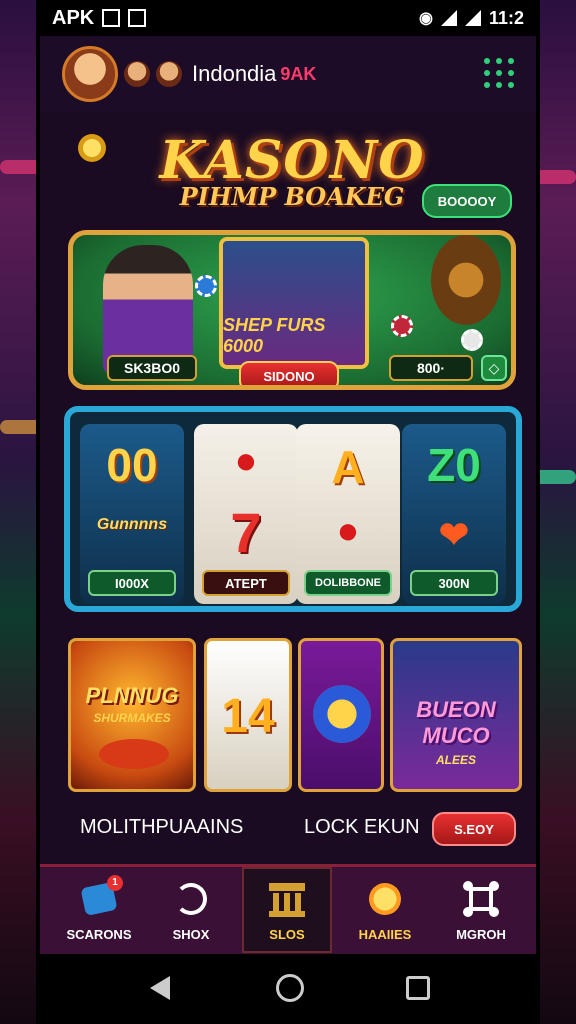 Image resolution: width=576 pixels, height=1024 pixels. What do you see at coordinates (494, 368) in the screenshot?
I see `table-menu-icon: ◇` at bounding box center [494, 368].